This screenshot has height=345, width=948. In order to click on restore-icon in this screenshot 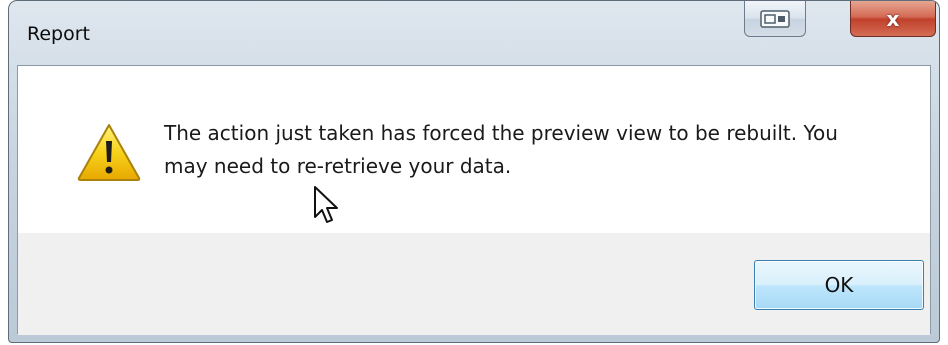, I will do `click(775, 18)`.